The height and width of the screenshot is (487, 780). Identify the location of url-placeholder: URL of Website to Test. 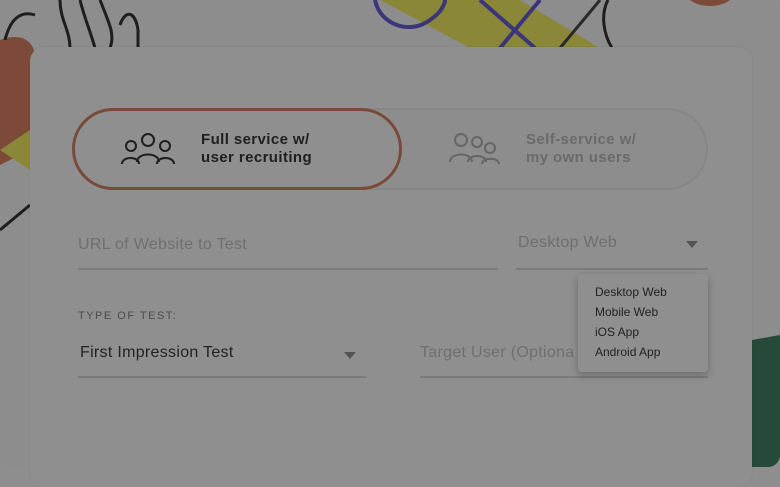
(163, 244).